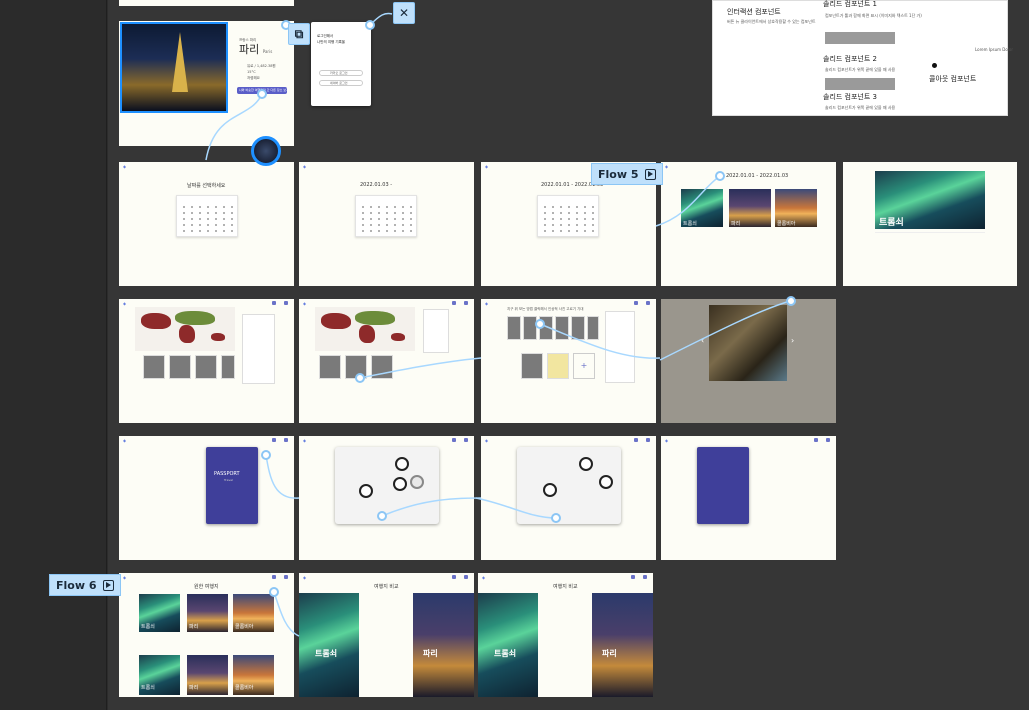  What do you see at coordinates (508, 645) in the screenshot?
I see `compare-left-photo` at bounding box center [508, 645].